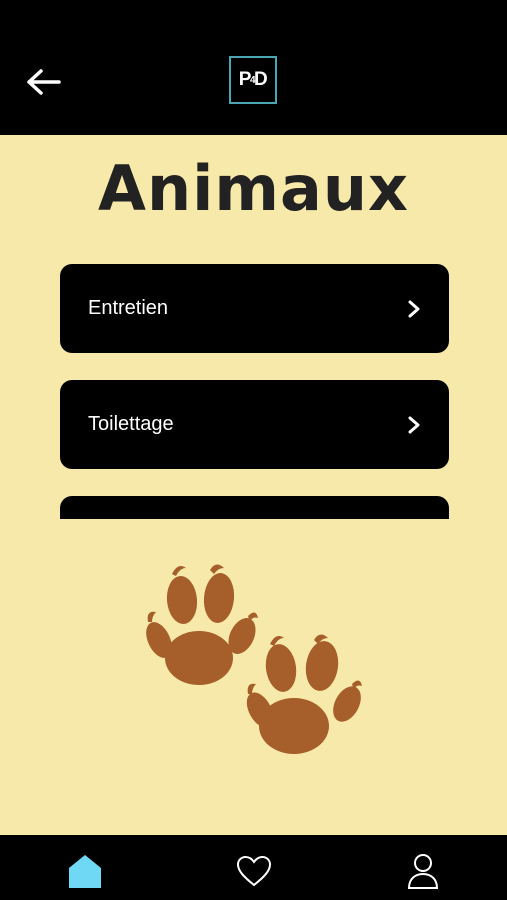 Image resolution: width=507 pixels, height=900 pixels. I want to click on tab-home, so click(85, 871).